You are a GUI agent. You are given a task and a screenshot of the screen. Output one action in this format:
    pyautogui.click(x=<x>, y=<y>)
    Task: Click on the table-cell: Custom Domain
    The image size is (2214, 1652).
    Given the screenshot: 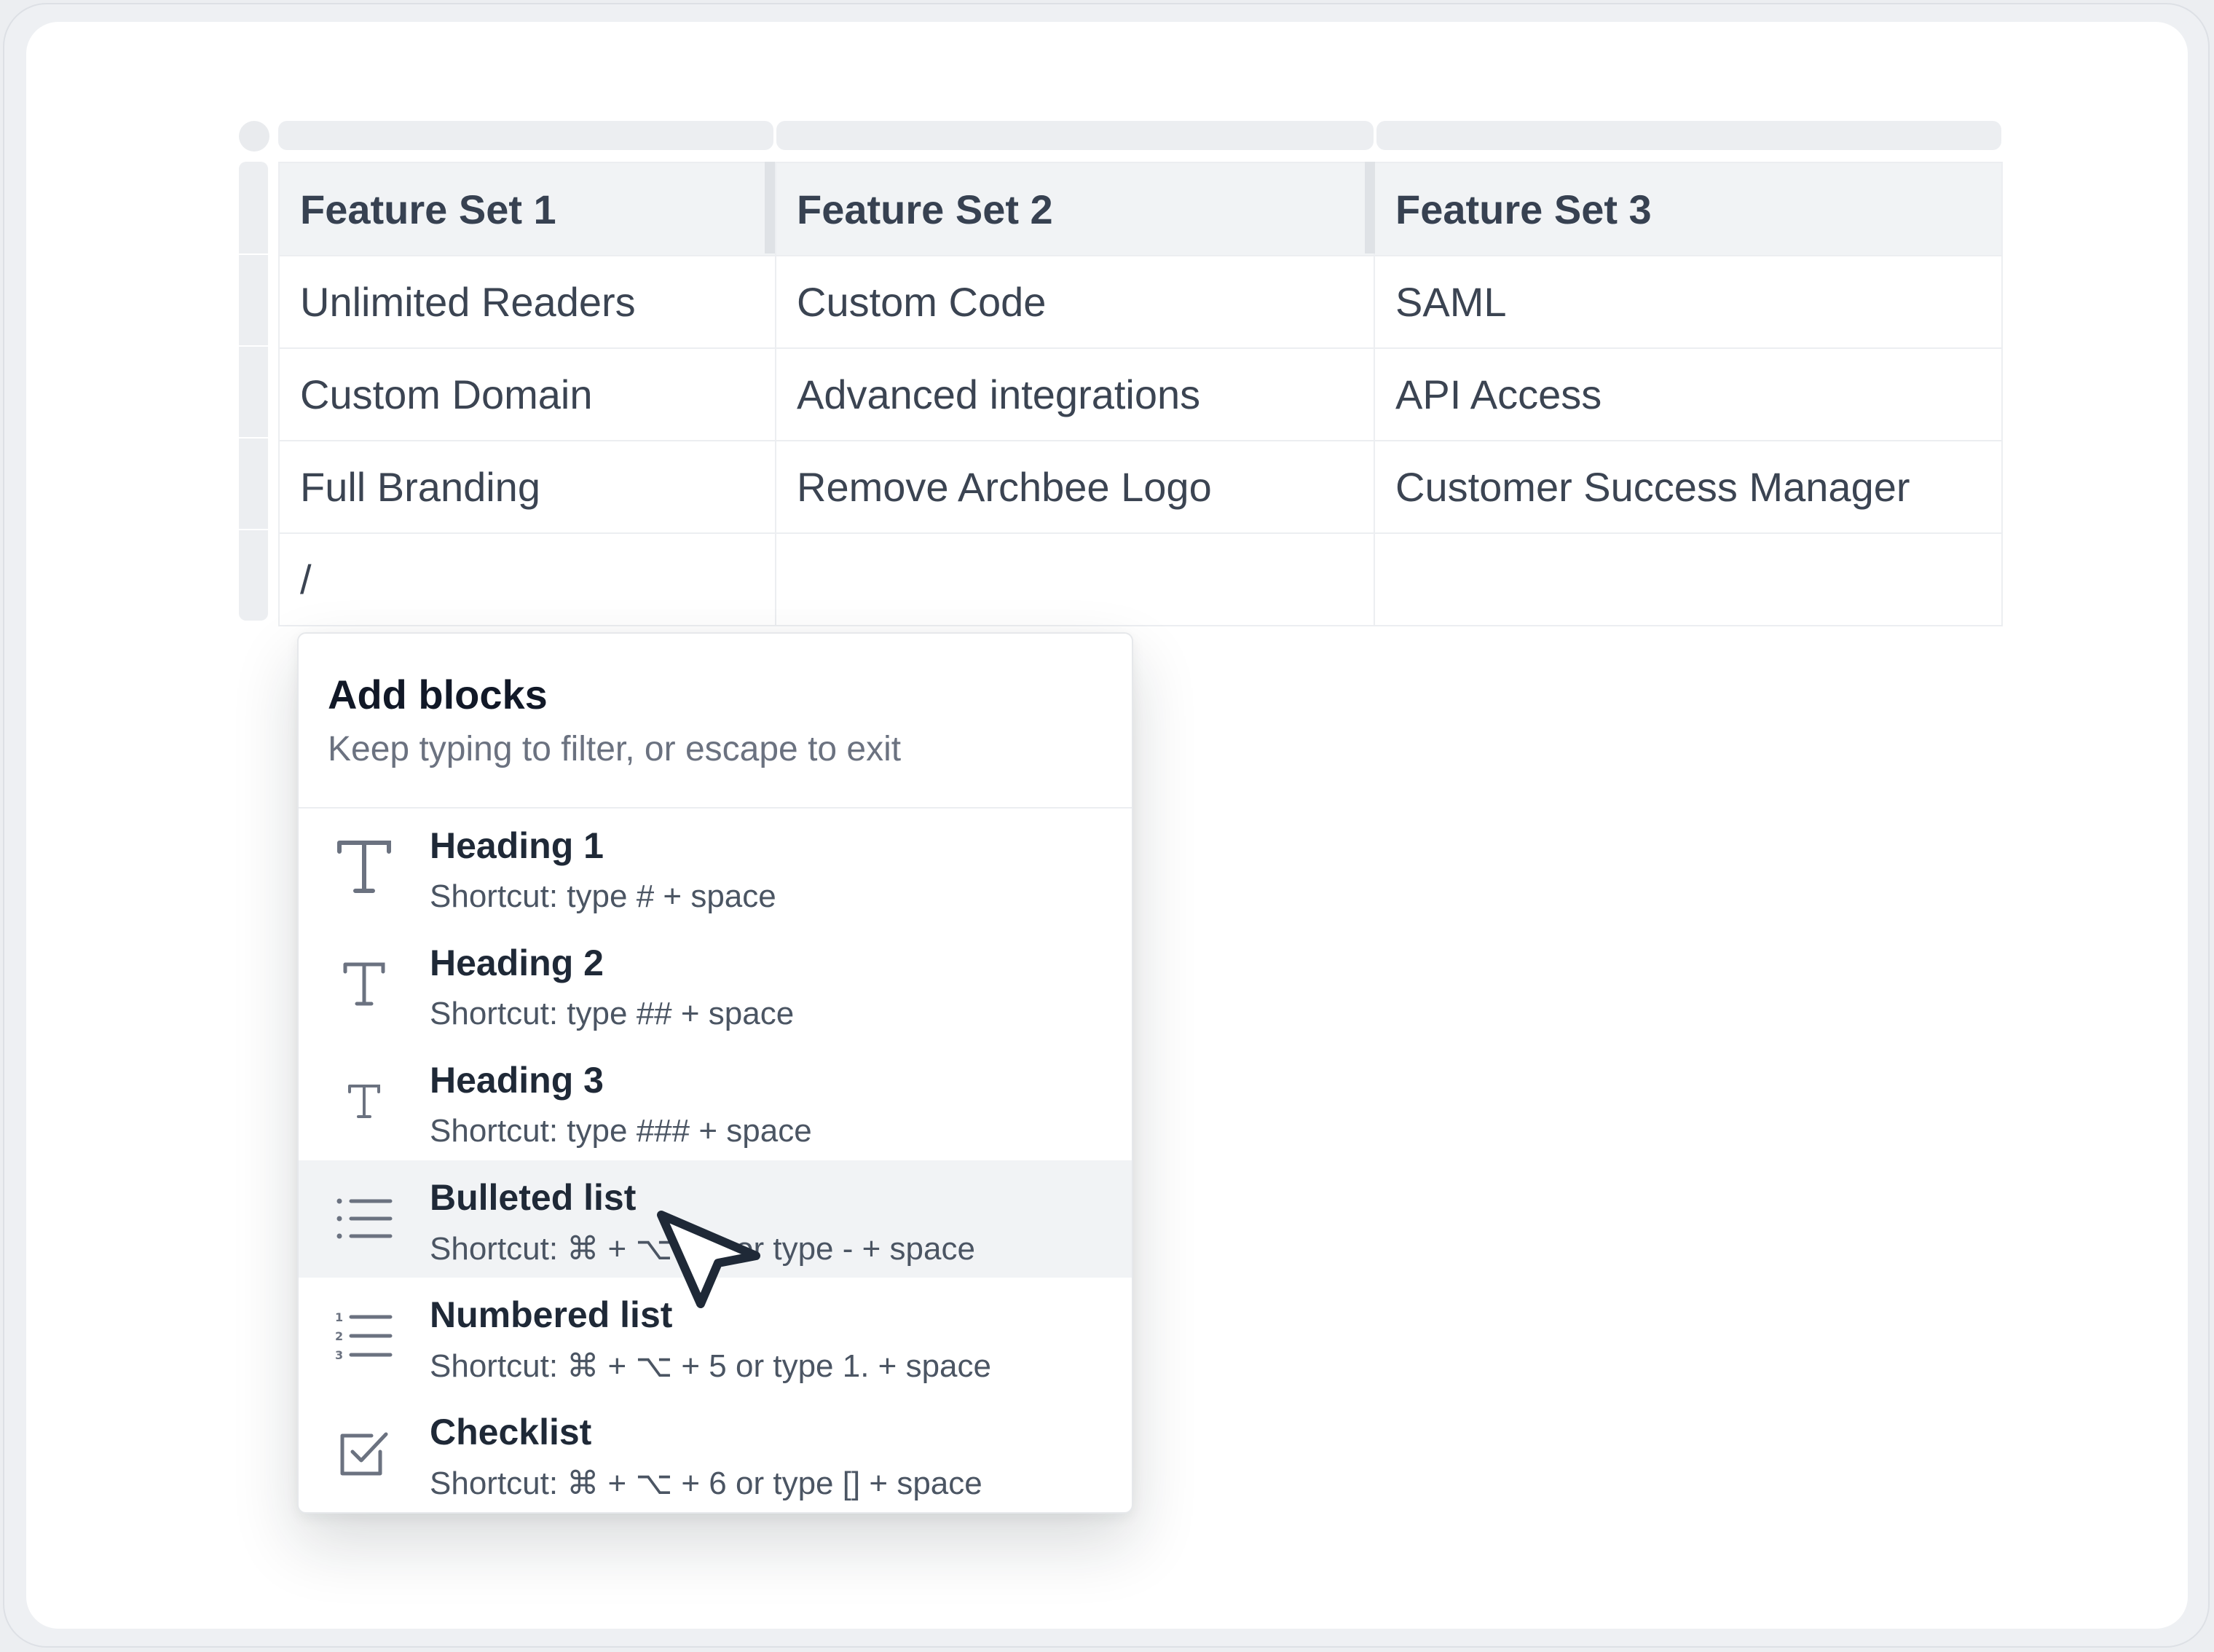 What is the action you would take?
    pyautogui.click(x=527, y=394)
    